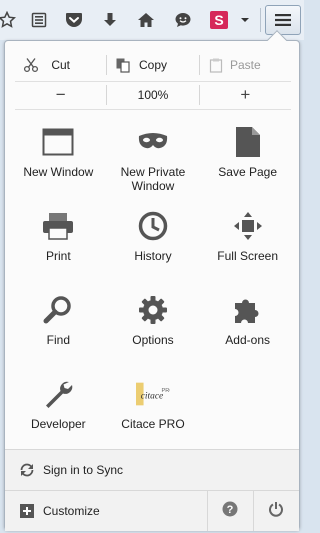 The width and height of the screenshot is (320, 533). What do you see at coordinates (74, 20) in the screenshot?
I see `pocket-icon` at bounding box center [74, 20].